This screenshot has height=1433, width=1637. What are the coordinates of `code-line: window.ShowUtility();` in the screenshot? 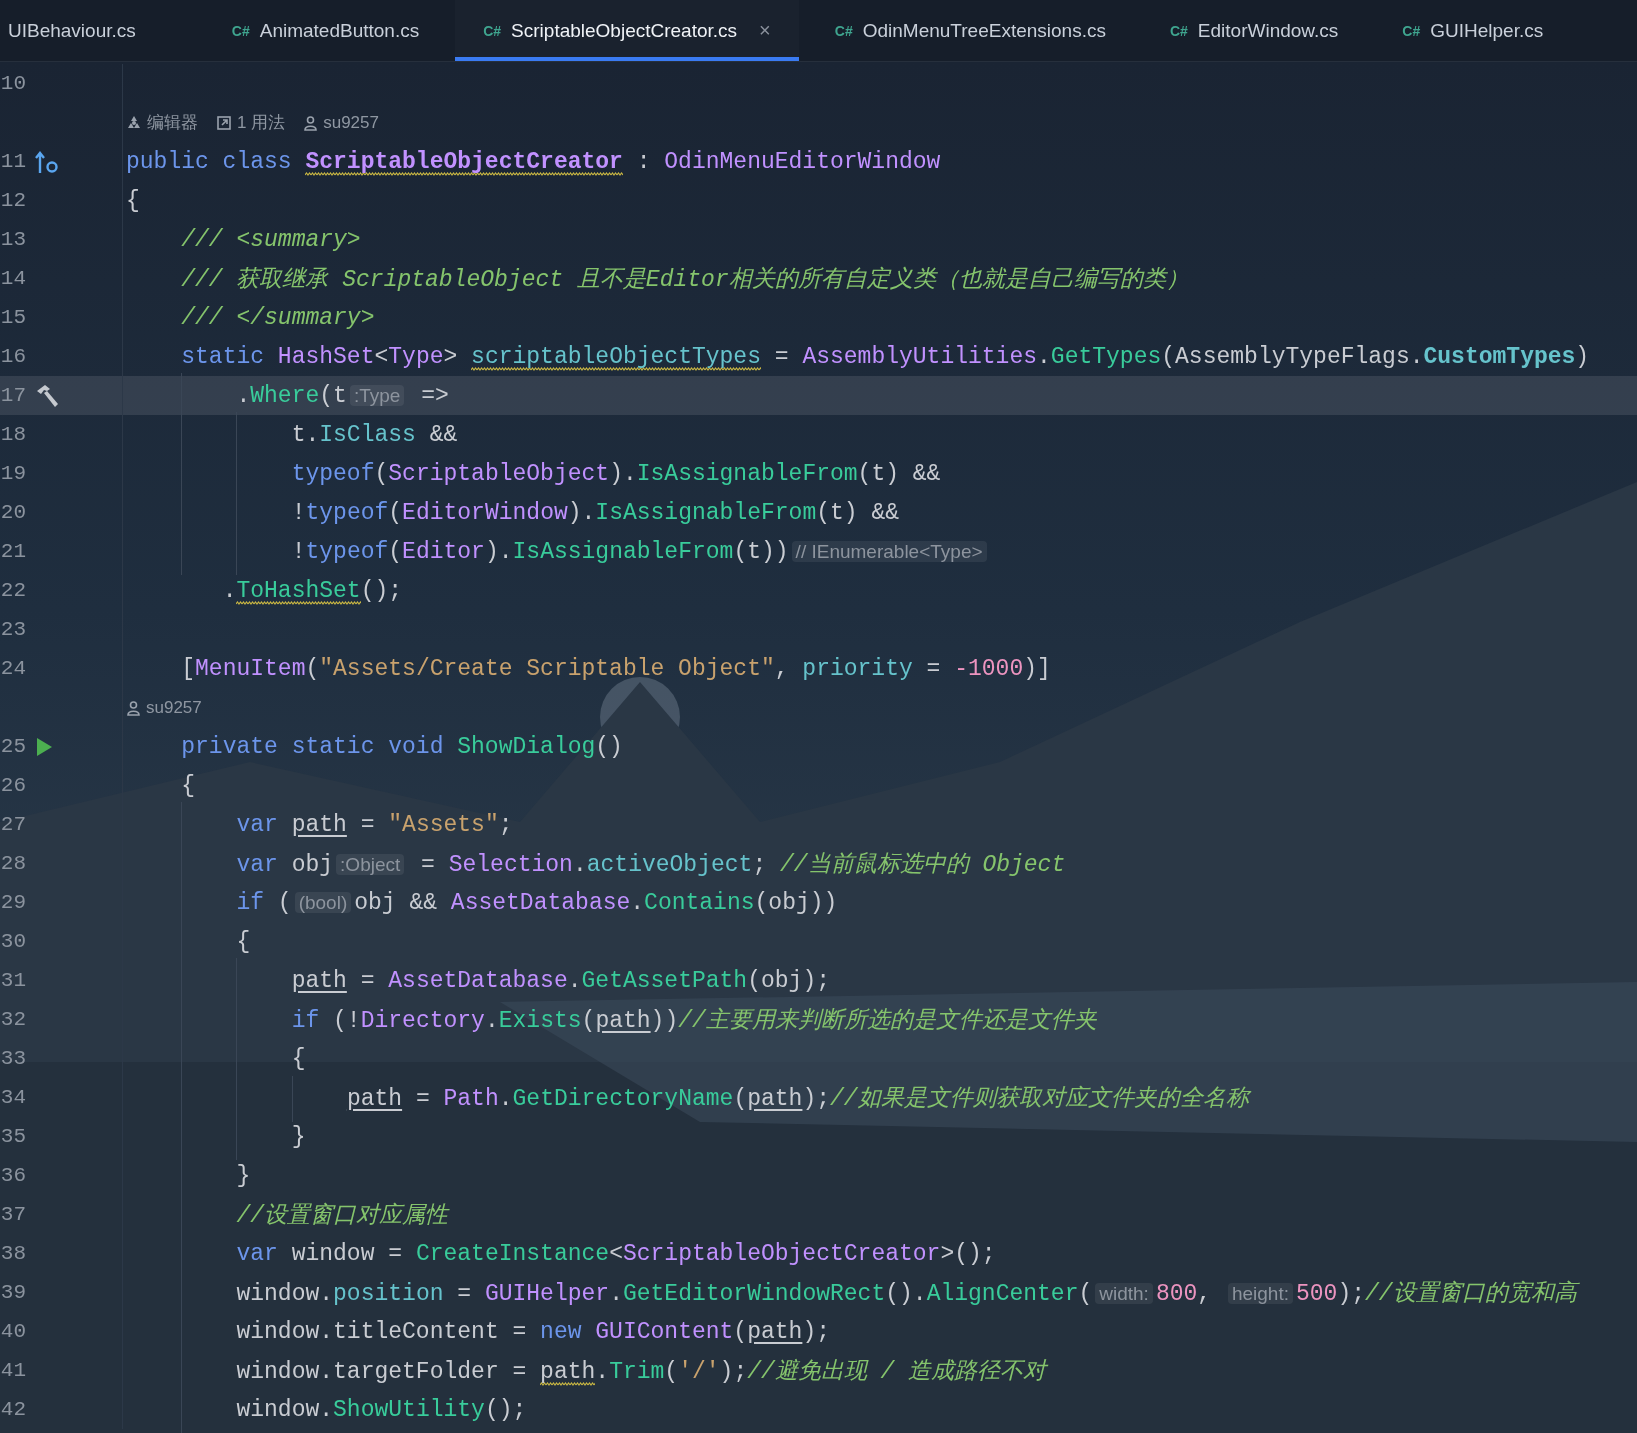 It's located at (381, 1409).